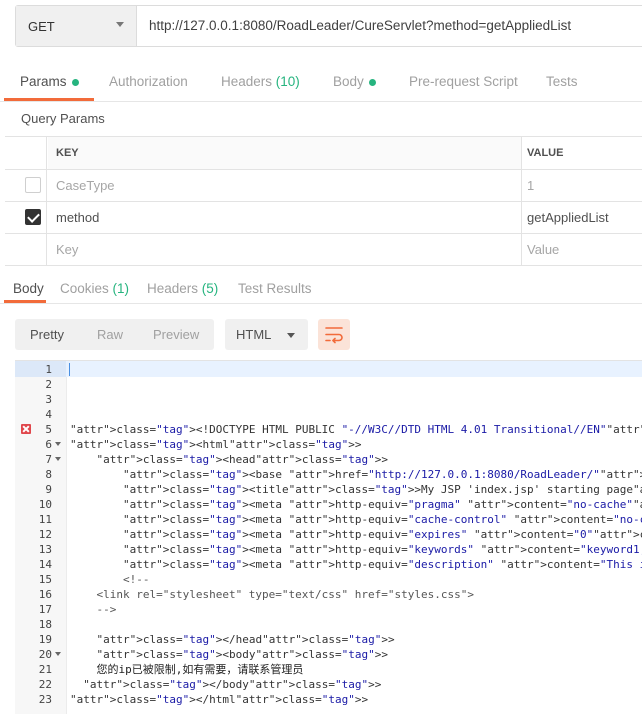  I want to click on method-select: GET, so click(76, 26).